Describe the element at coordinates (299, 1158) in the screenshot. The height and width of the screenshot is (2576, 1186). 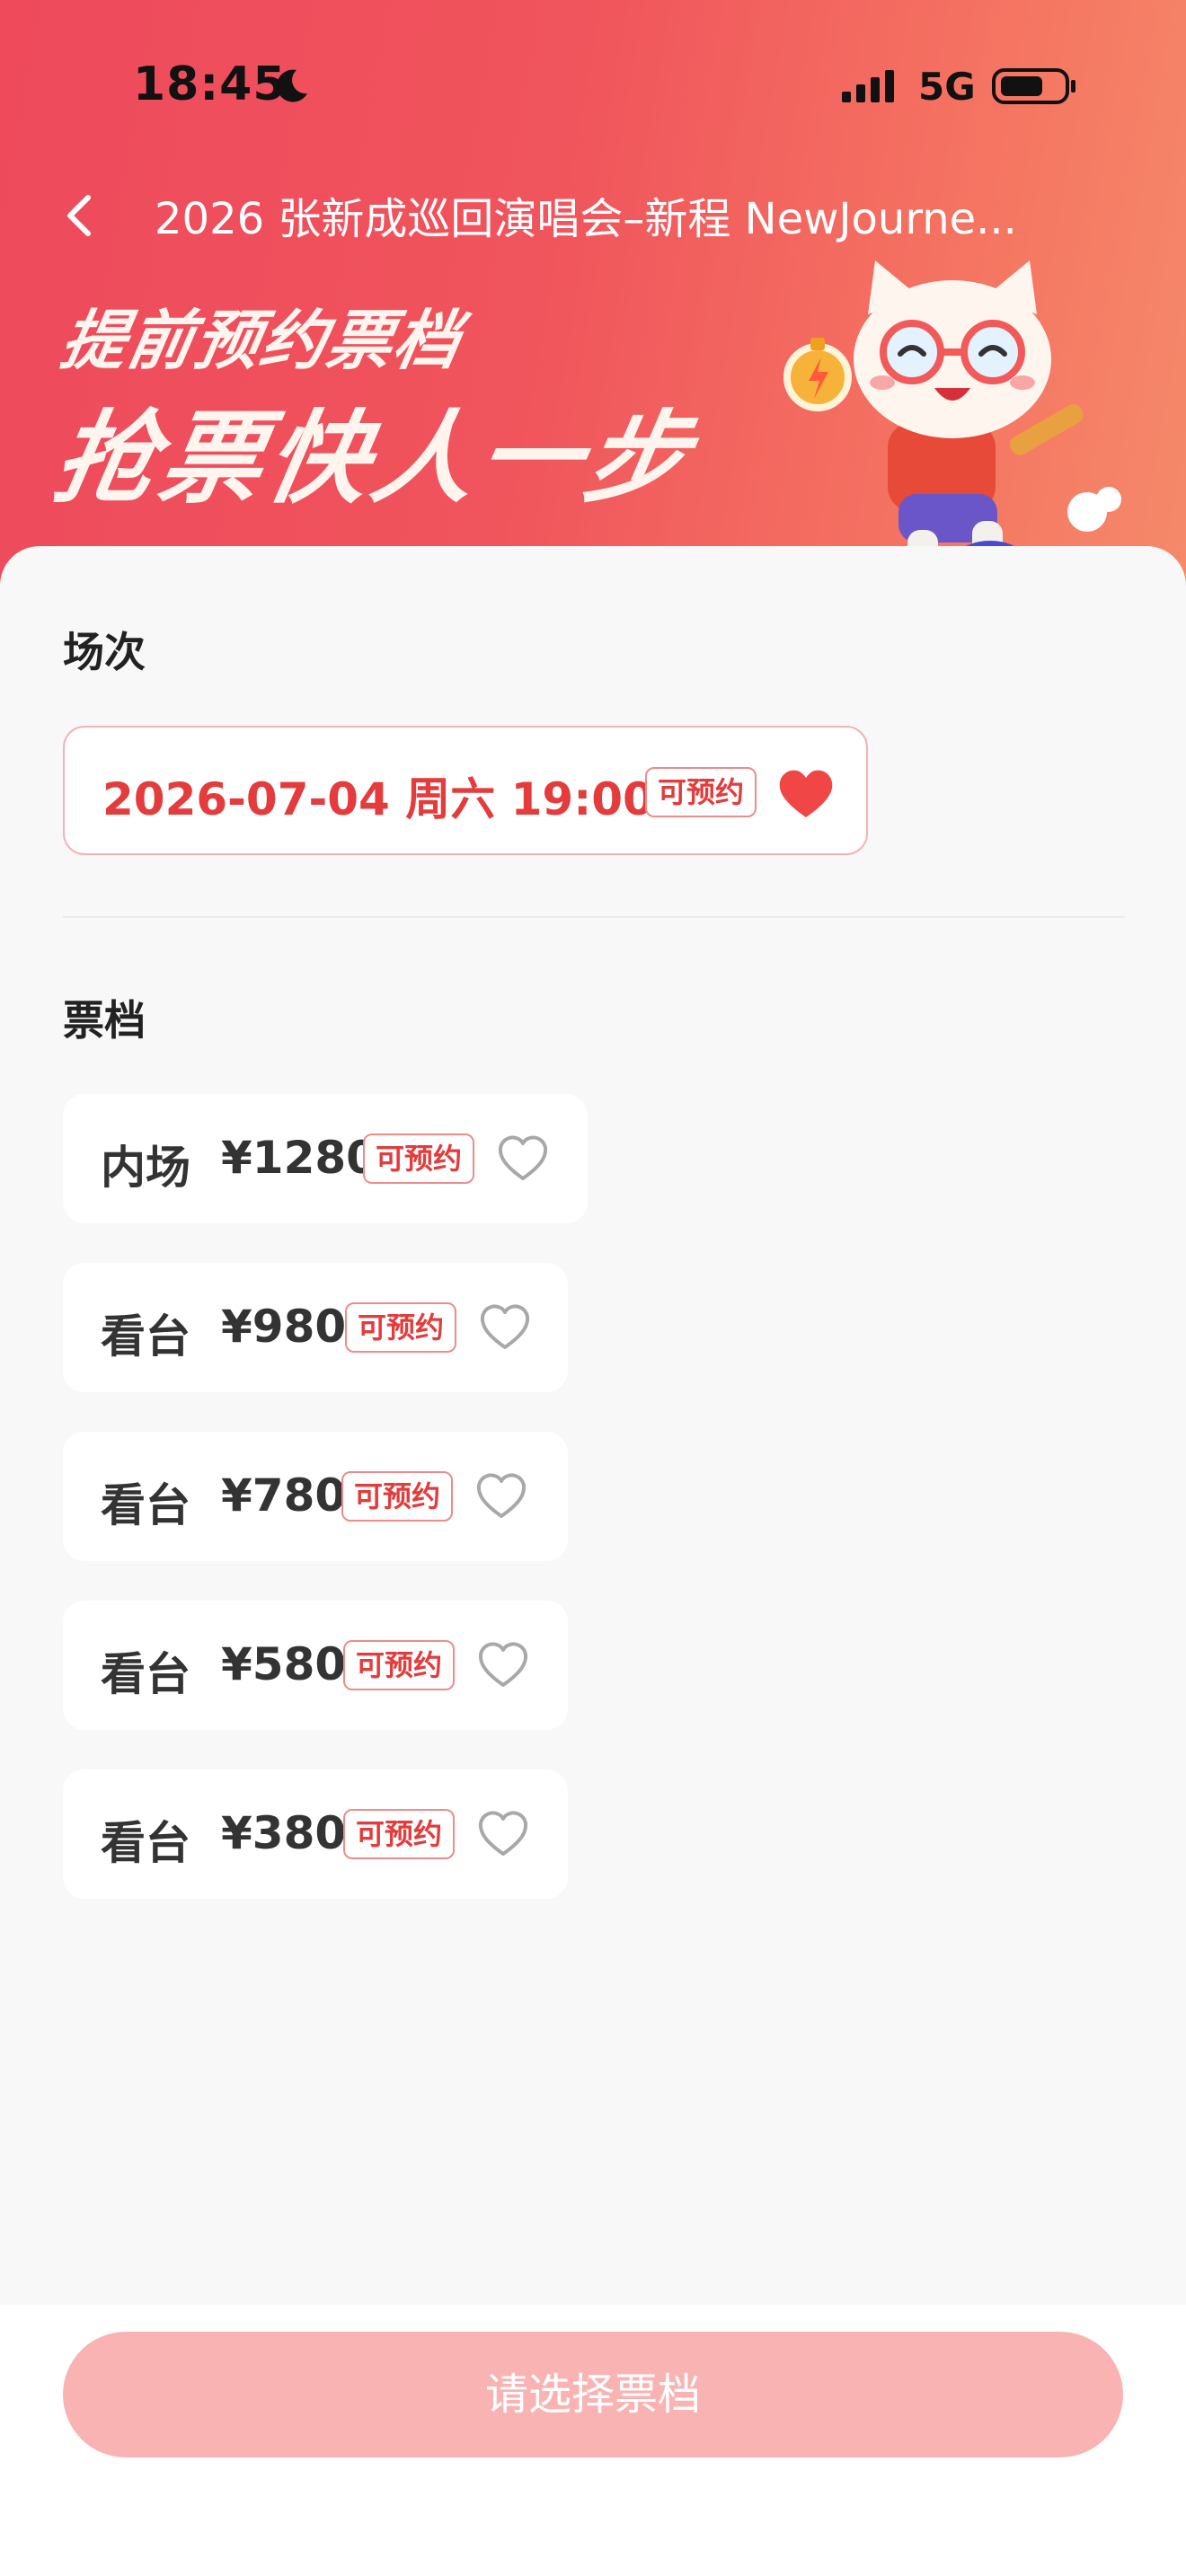
I see `ticket-price: ¥1280` at that location.